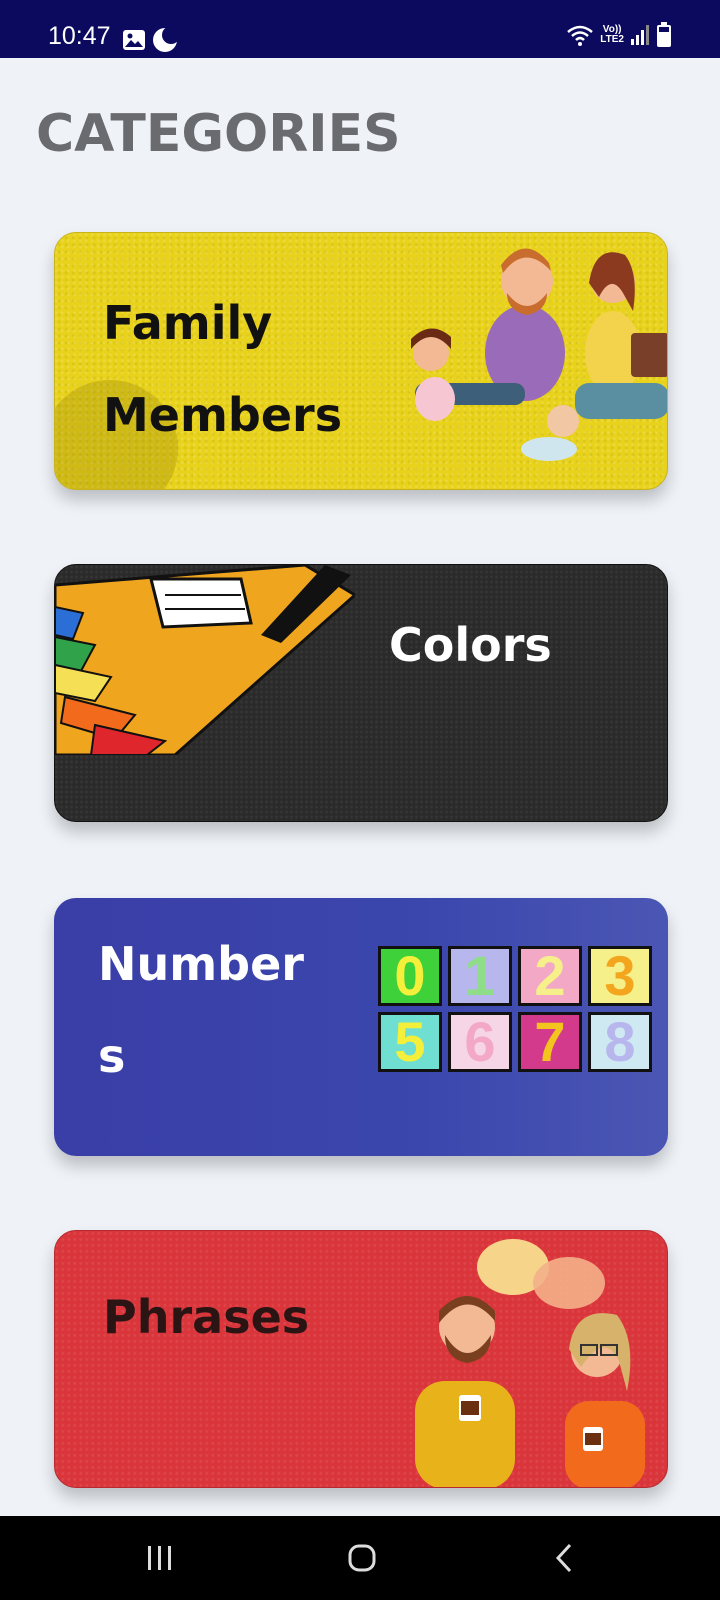 This screenshot has width=720, height=1600. Describe the element at coordinates (188, 323) in the screenshot. I see `card-label-line1: Family` at that location.